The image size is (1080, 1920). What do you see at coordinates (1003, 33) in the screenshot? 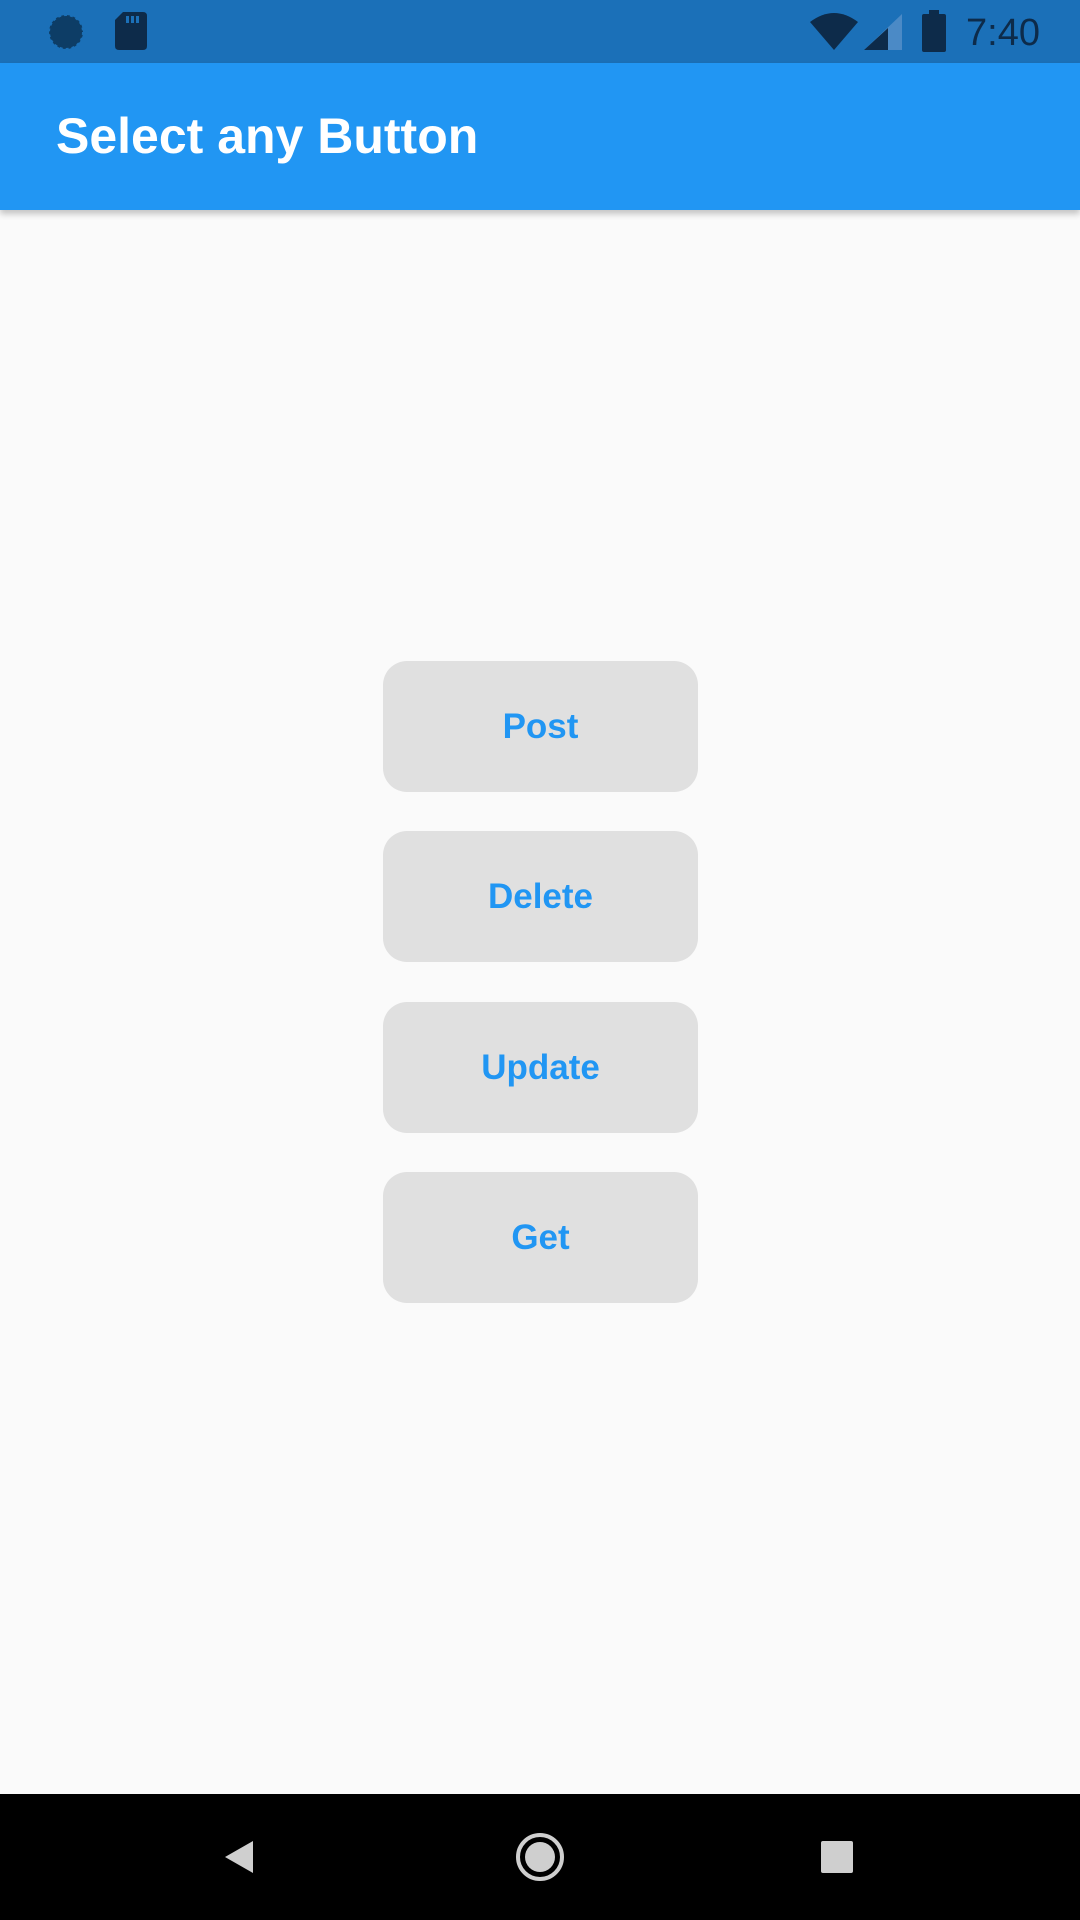
I see `status-time: 7:40` at bounding box center [1003, 33].